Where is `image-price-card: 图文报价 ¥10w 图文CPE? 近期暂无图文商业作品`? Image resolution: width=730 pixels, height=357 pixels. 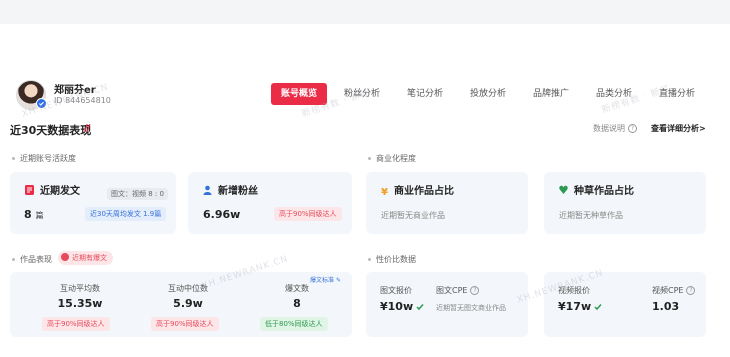
image-price-card: 图文报价 ¥10w 图文CPE? 近期暂无图文商业作品 is located at coordinates (447, 304).